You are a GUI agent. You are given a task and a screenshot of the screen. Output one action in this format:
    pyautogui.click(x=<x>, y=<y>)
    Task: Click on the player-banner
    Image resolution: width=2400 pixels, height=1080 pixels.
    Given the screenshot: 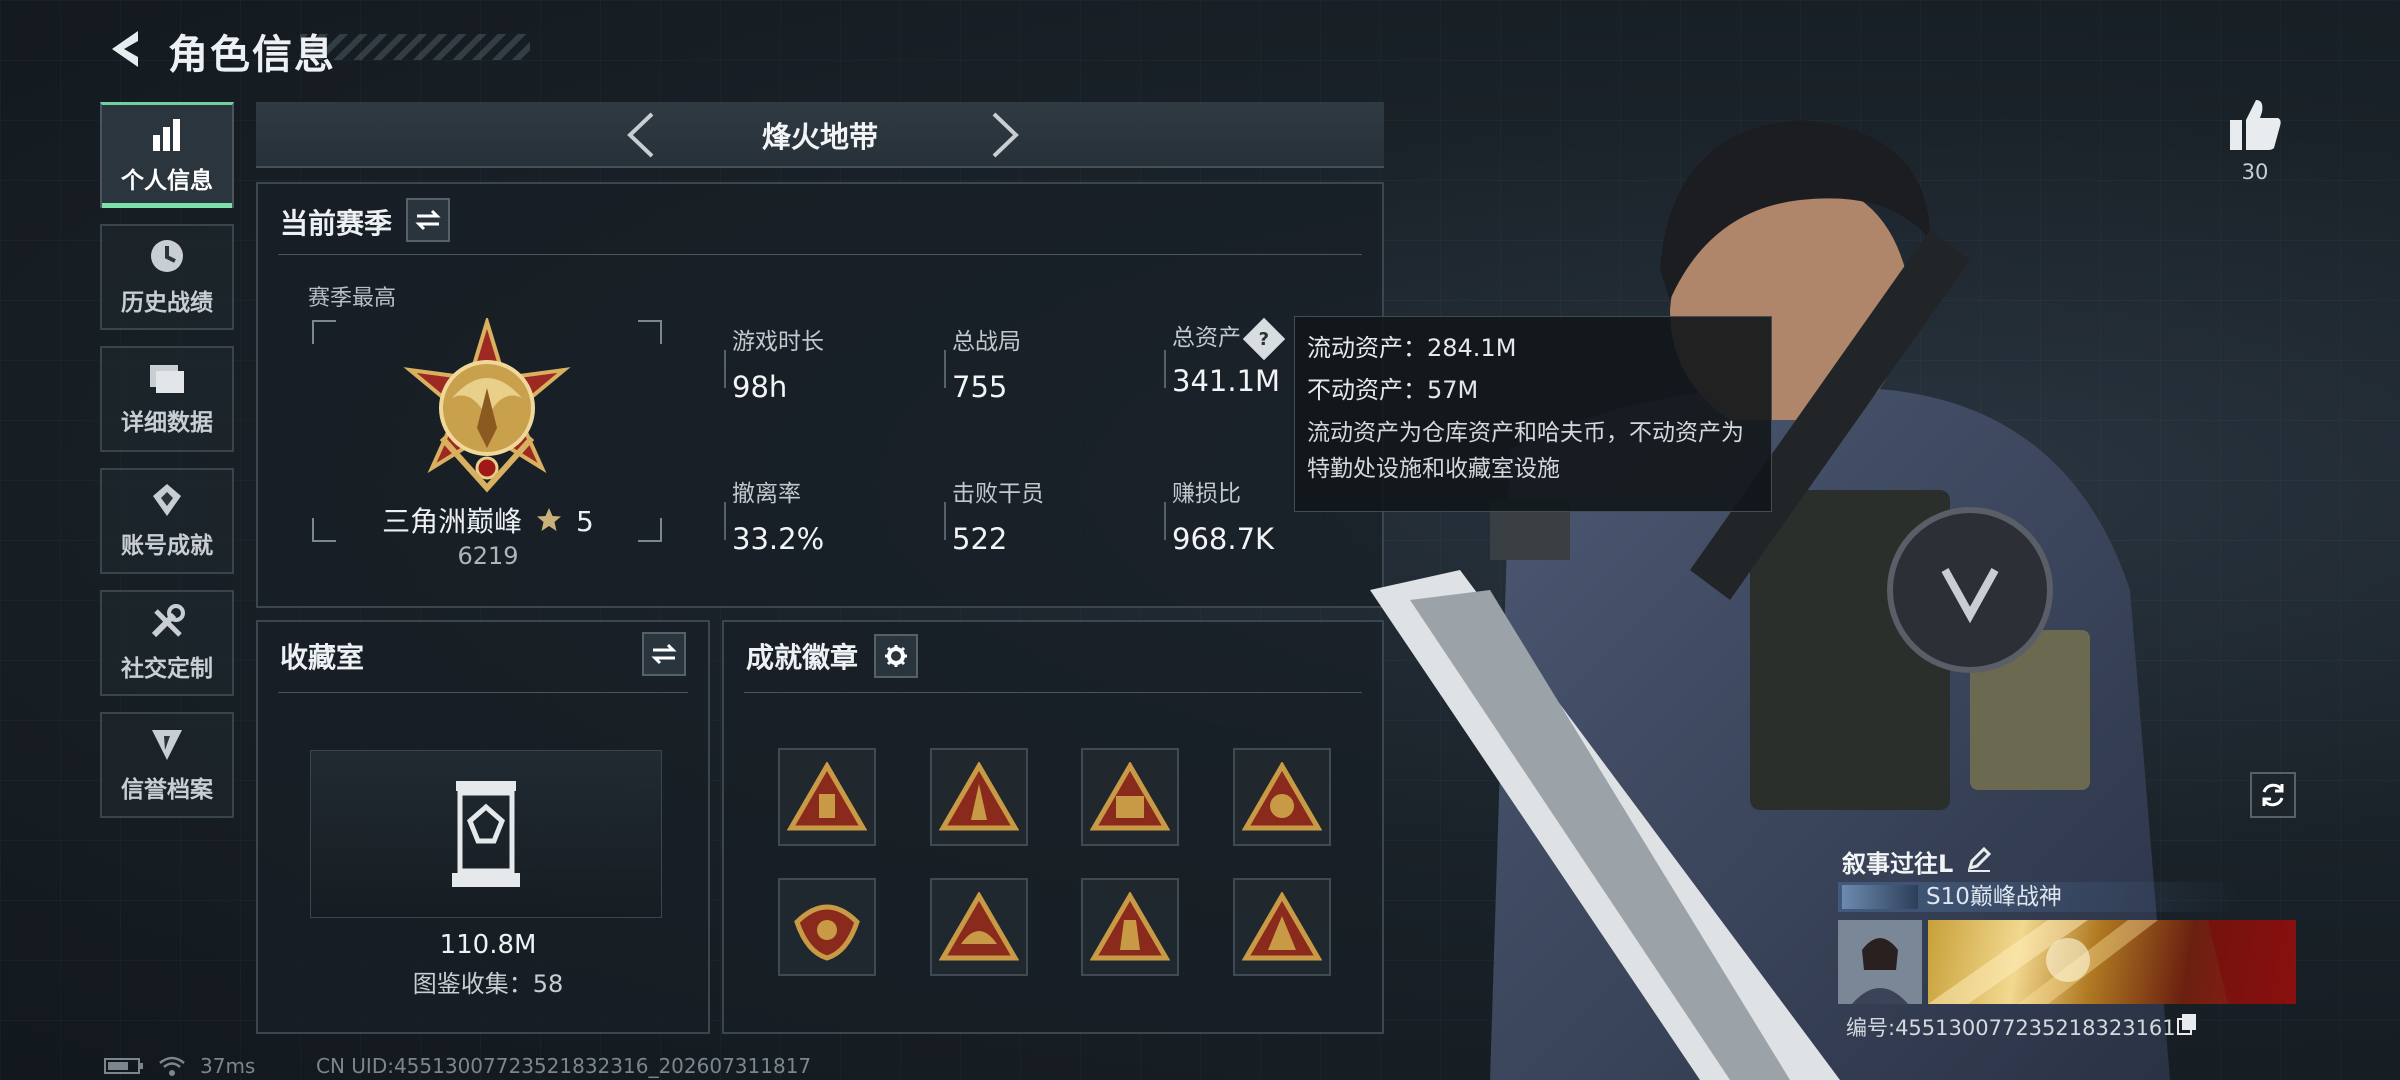 What is the action you would take?
    pyautogui.click(x=2112, y=962)
    